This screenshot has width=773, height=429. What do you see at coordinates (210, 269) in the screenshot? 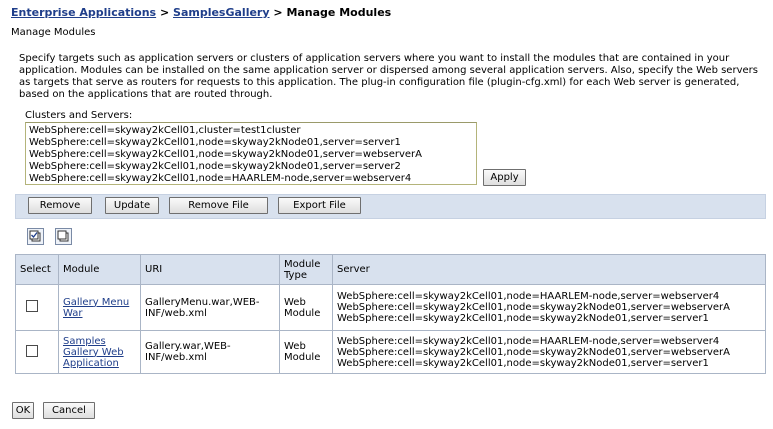
I see `header-uri: URI` at bounding box center [210, 269].